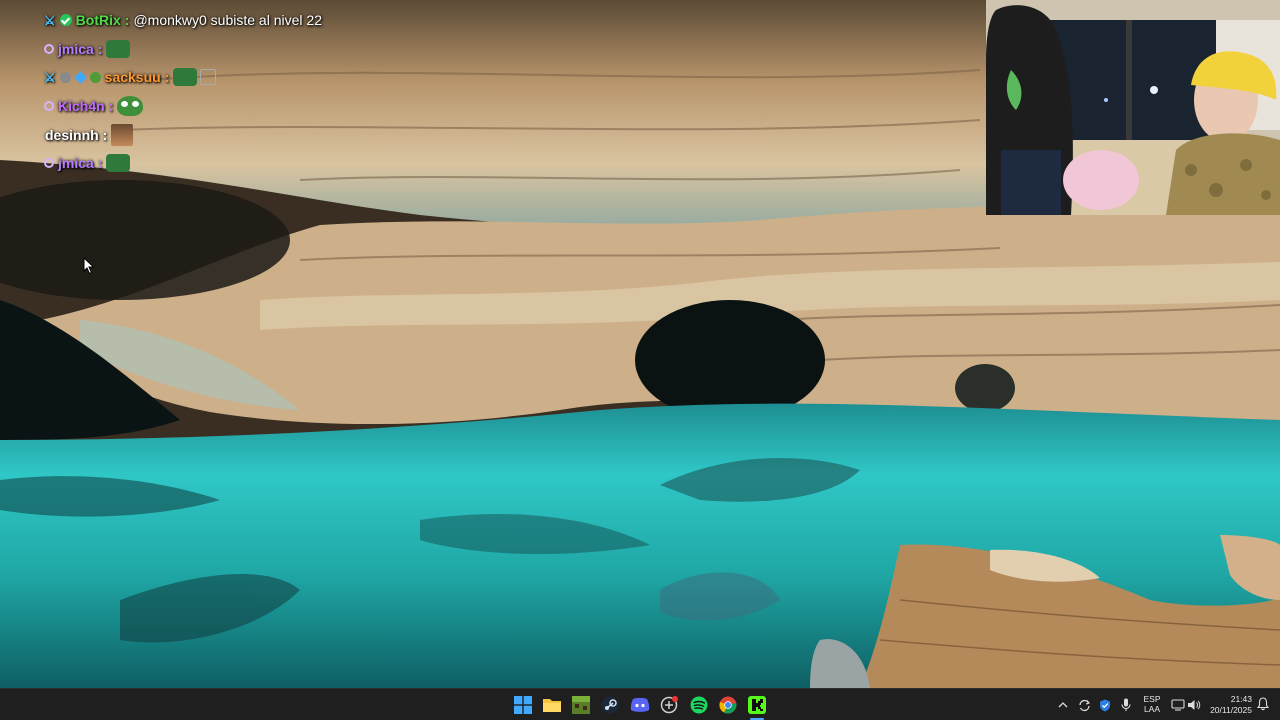 The width and height of the screenshot is (1280, 720). I want to click on chat-message: Kich4n :, so click(254, 106).